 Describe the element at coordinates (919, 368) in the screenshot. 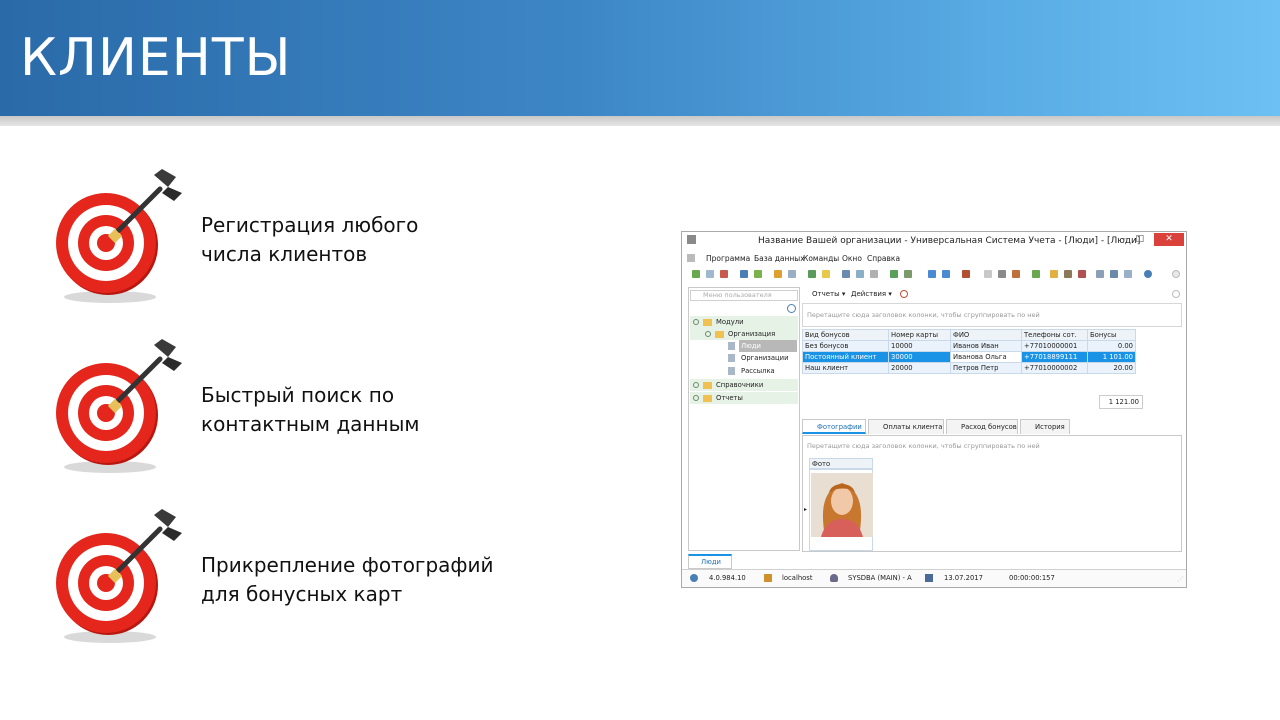

I see `table-cell: 20000` at that location.